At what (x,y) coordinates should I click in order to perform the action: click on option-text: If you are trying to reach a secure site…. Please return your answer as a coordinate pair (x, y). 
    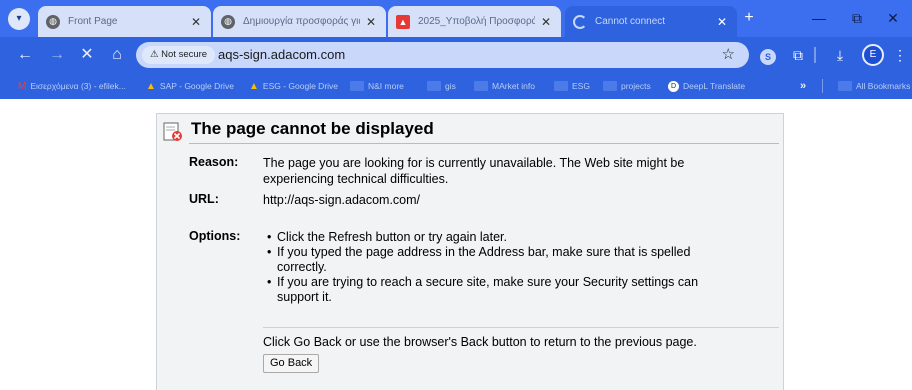
    Looking at the image, I should click on (488, 282).